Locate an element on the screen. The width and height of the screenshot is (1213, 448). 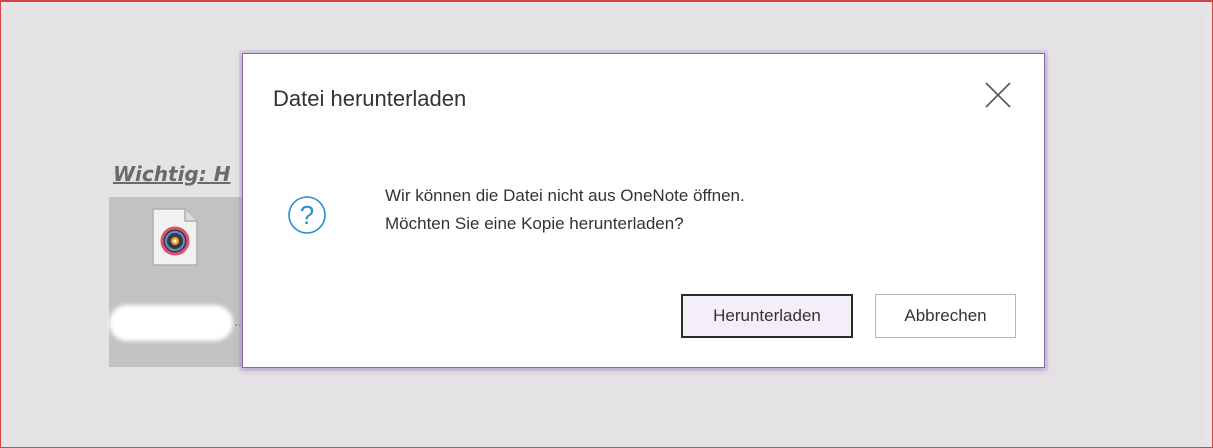
message-line-2: Möchten Sie eine Kopie herunterladen? is located at coordinates (534, 223).